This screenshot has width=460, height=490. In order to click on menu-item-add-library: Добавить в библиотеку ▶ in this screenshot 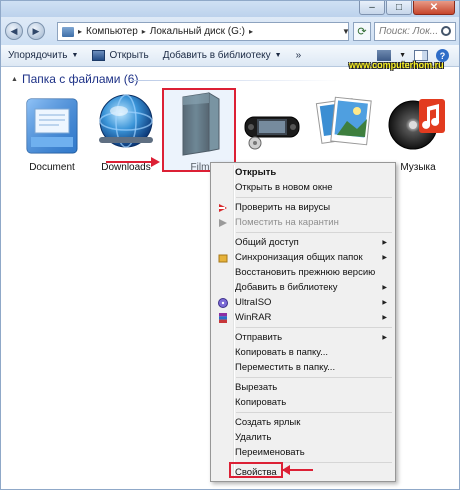, I will do `click(303, 287)`.